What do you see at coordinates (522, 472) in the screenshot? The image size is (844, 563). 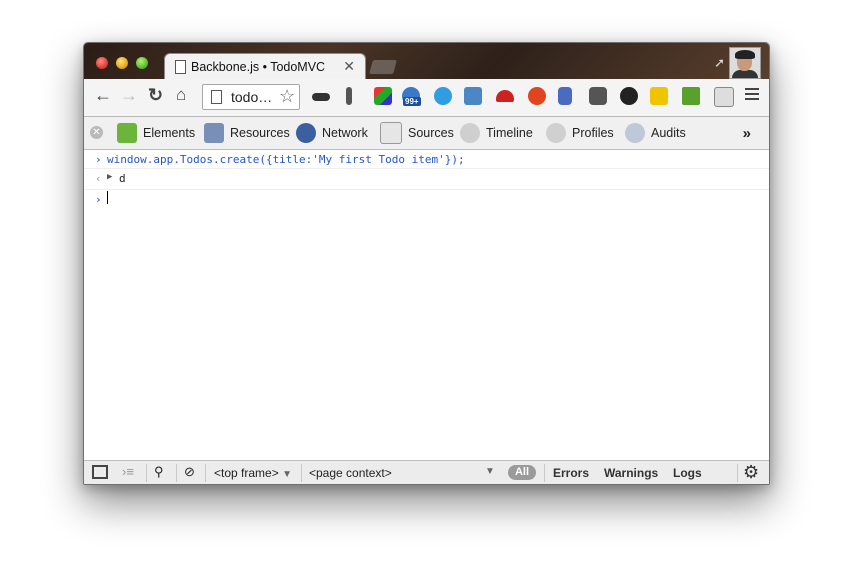 I see `filter-all-button: All` at bounding box center [522, 472].